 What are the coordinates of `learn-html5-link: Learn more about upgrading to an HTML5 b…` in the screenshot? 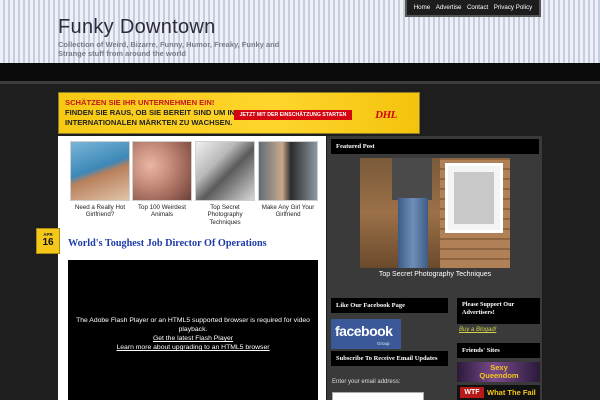 It's located at (192, 347).